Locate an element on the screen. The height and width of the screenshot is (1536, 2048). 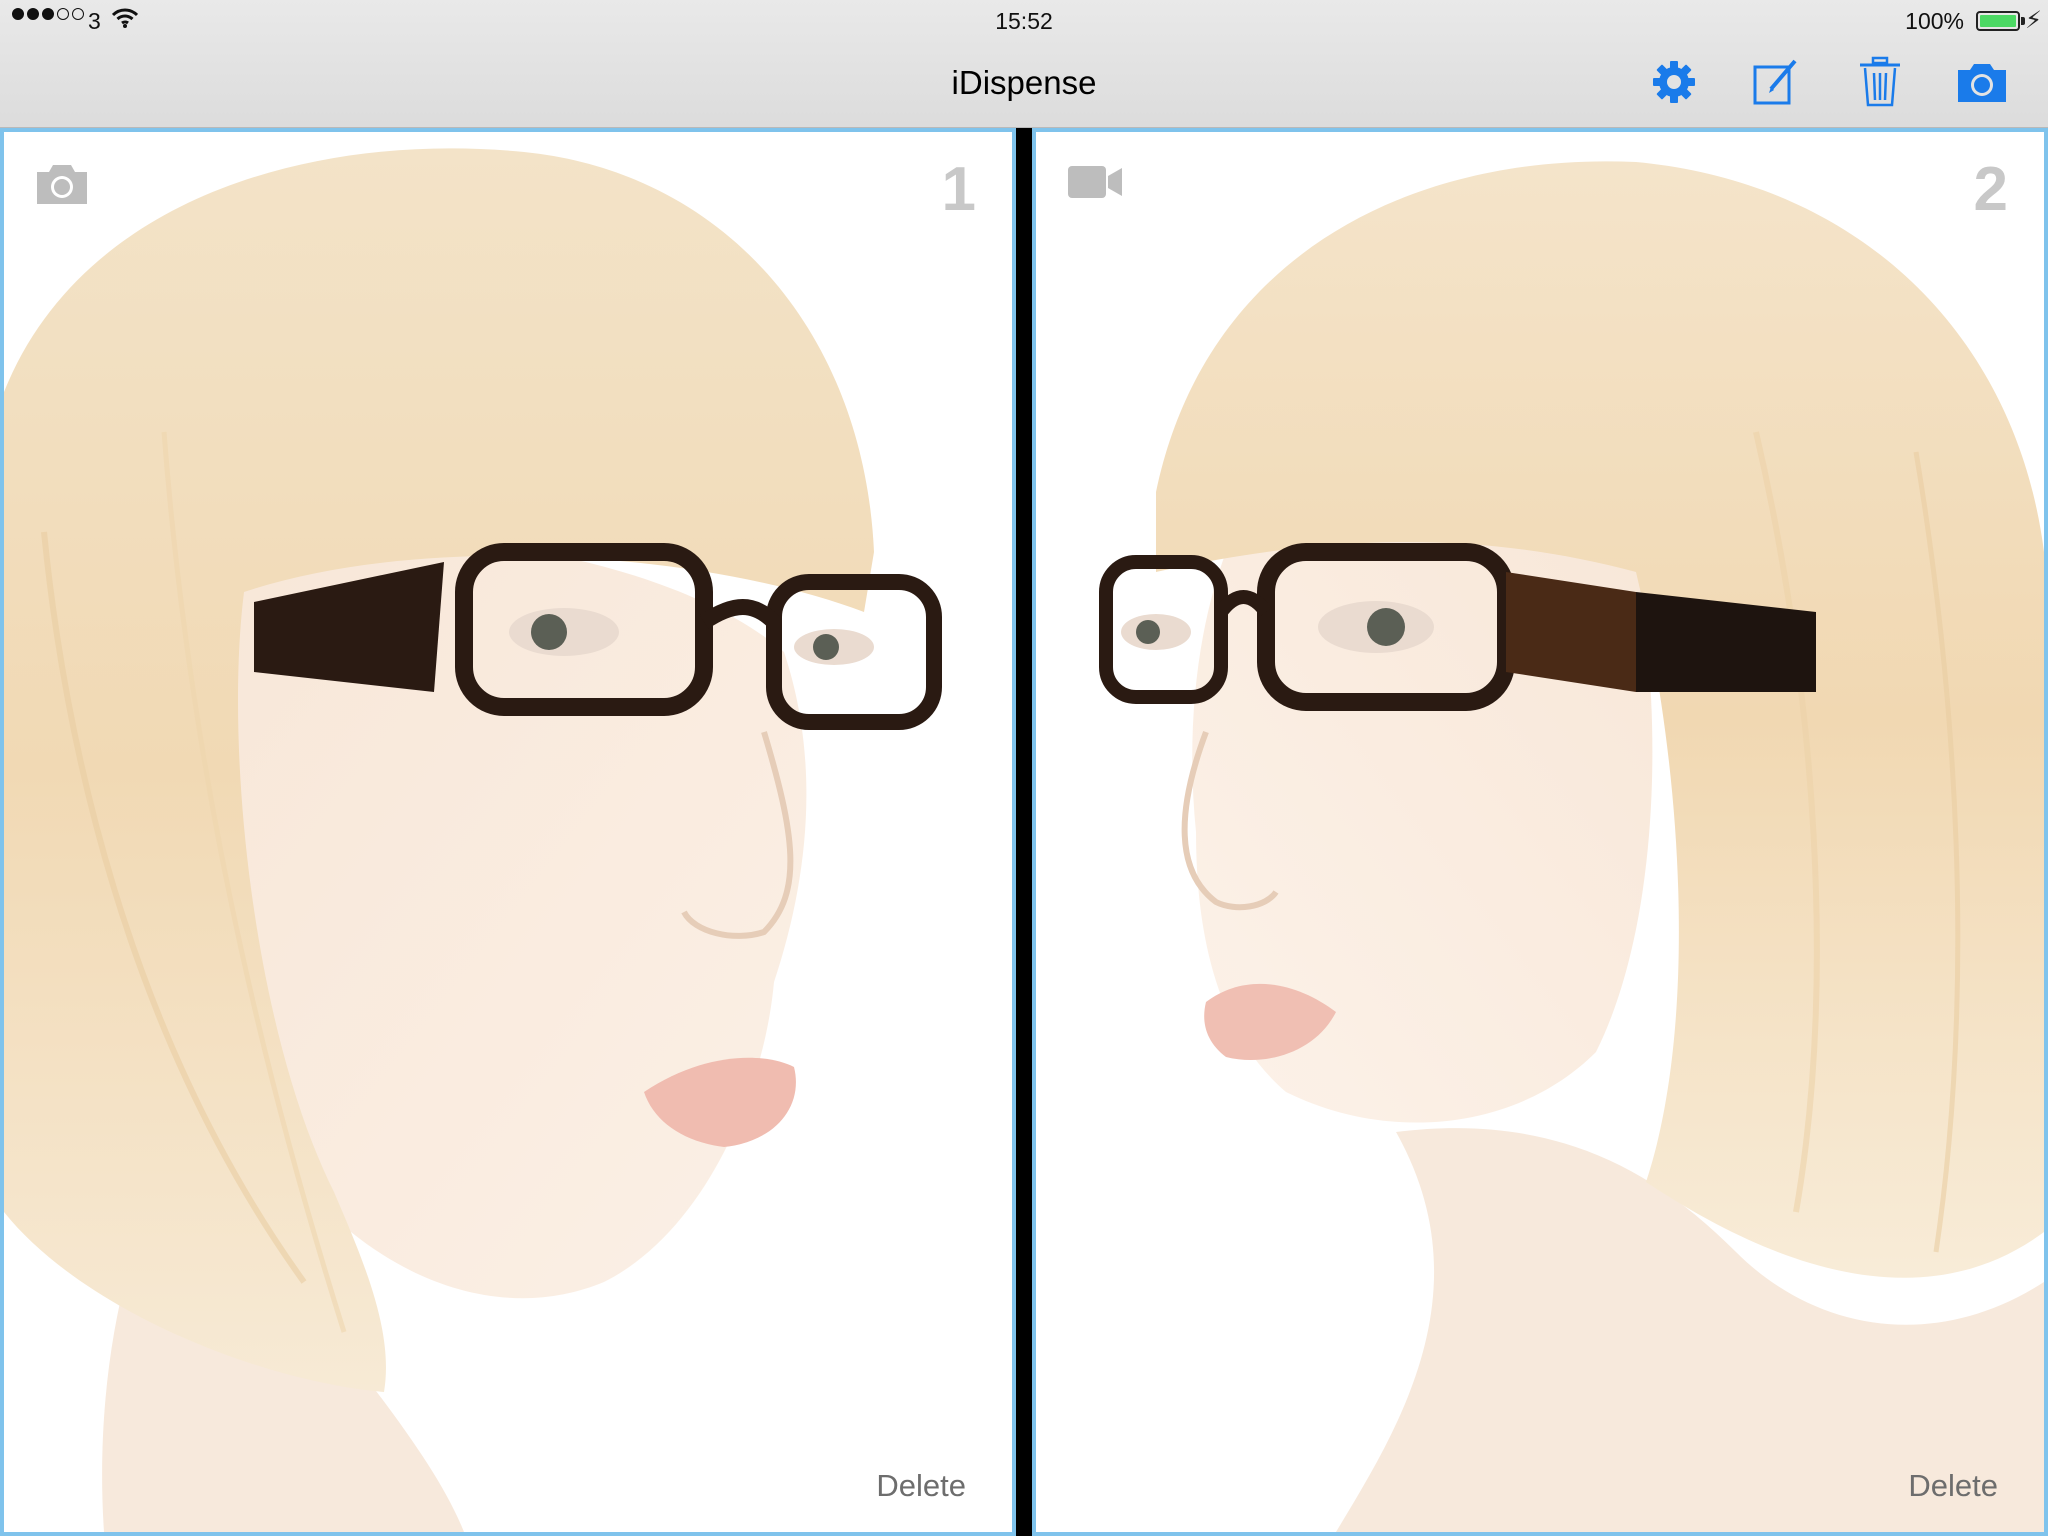
panel-number: 2 is located at coordinates (1990, 189).